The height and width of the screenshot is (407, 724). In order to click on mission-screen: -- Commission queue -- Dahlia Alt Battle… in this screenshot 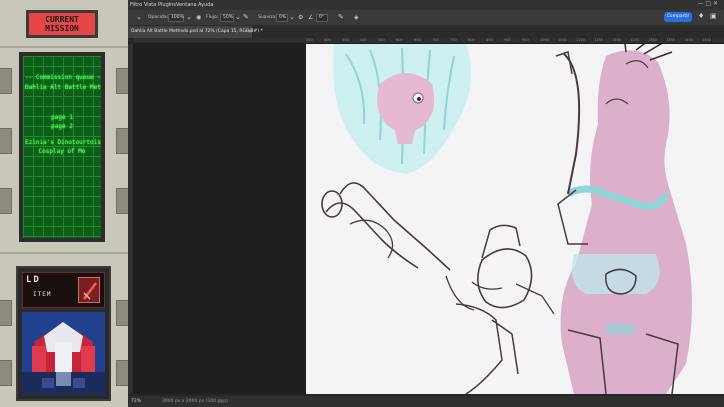, I will do `click(62, 147)`.